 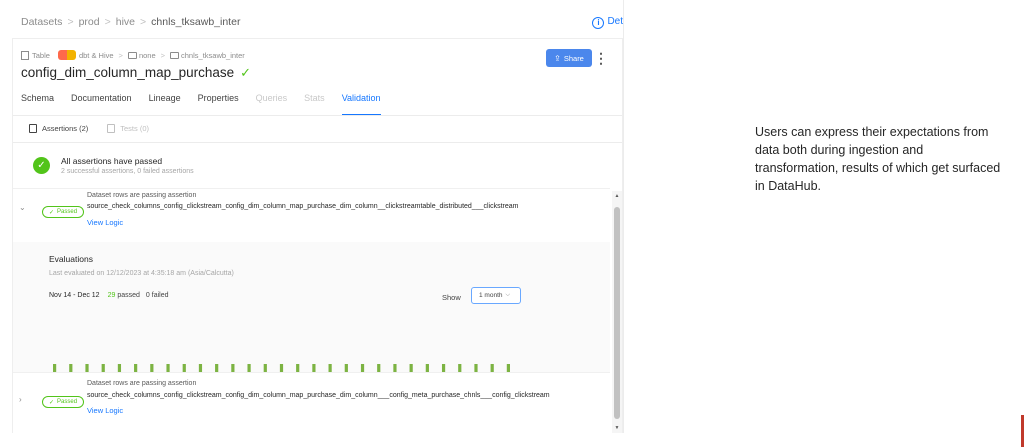 What do you see at coordinates (195, 22) in the screenshot?
I see `breadcrumb-current: chnls_tksawb_inter` at bounding box center [195, 22].